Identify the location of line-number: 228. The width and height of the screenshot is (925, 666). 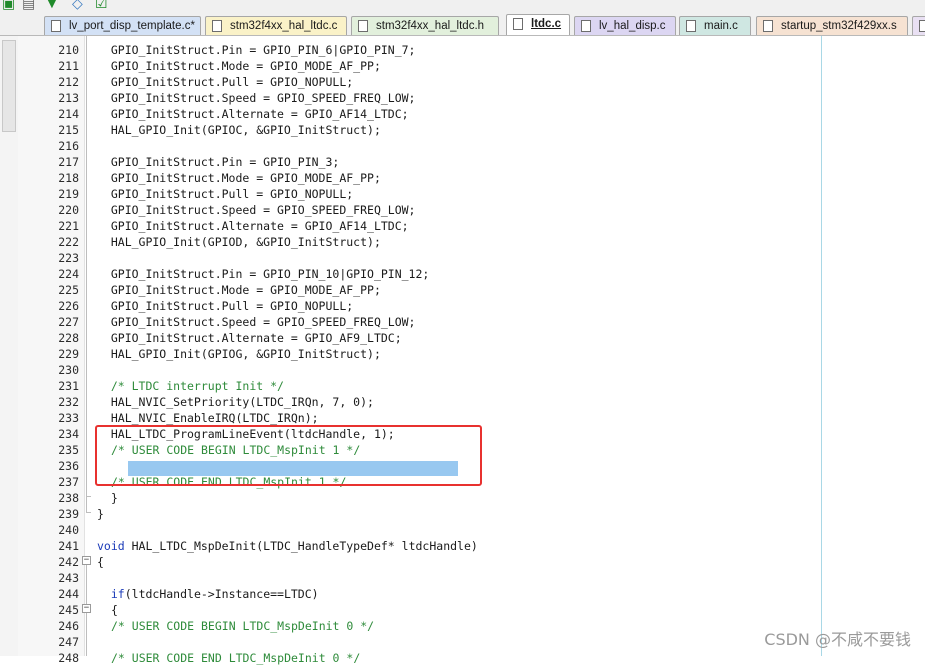
(68, 338).